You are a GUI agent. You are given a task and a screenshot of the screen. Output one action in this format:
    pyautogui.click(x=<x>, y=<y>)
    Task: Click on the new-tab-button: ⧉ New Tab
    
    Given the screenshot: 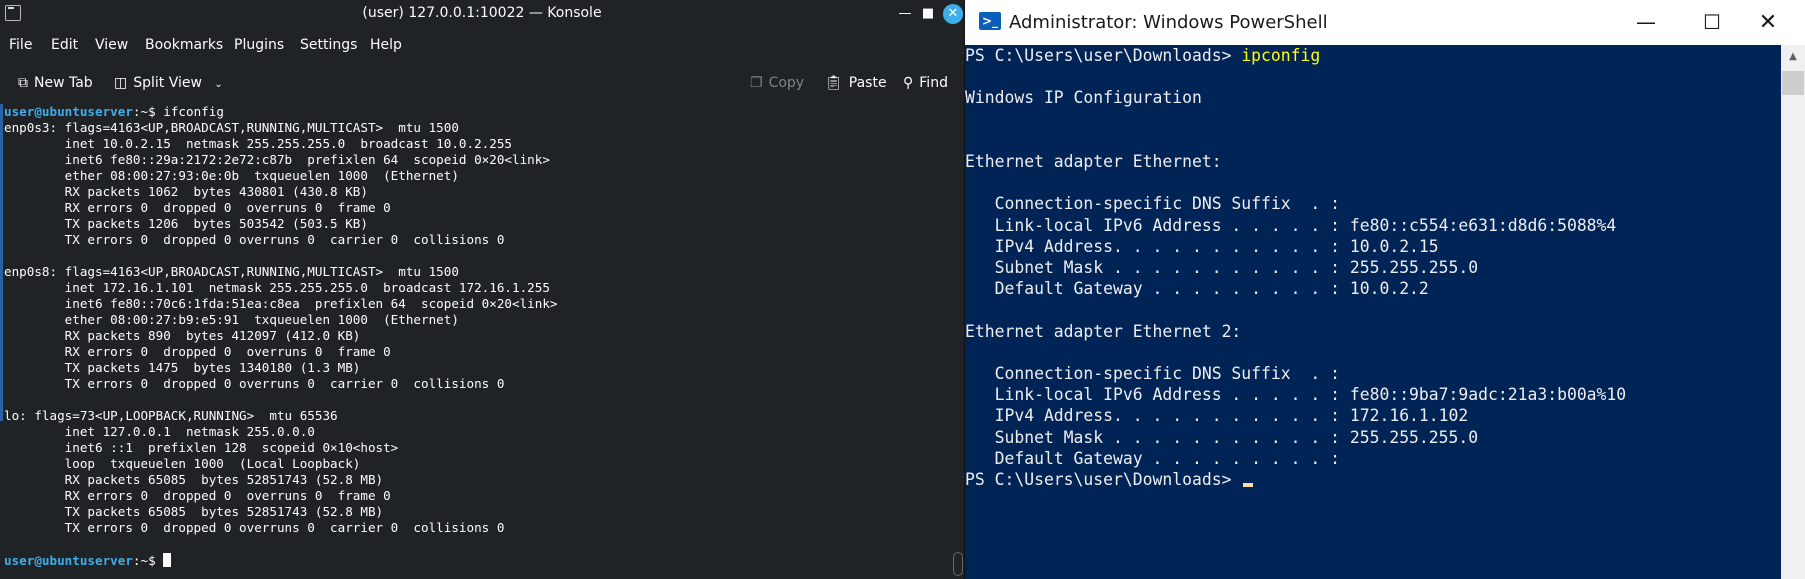 What is the action you would take?
    pyautogui.click(x=55, y=83)
    